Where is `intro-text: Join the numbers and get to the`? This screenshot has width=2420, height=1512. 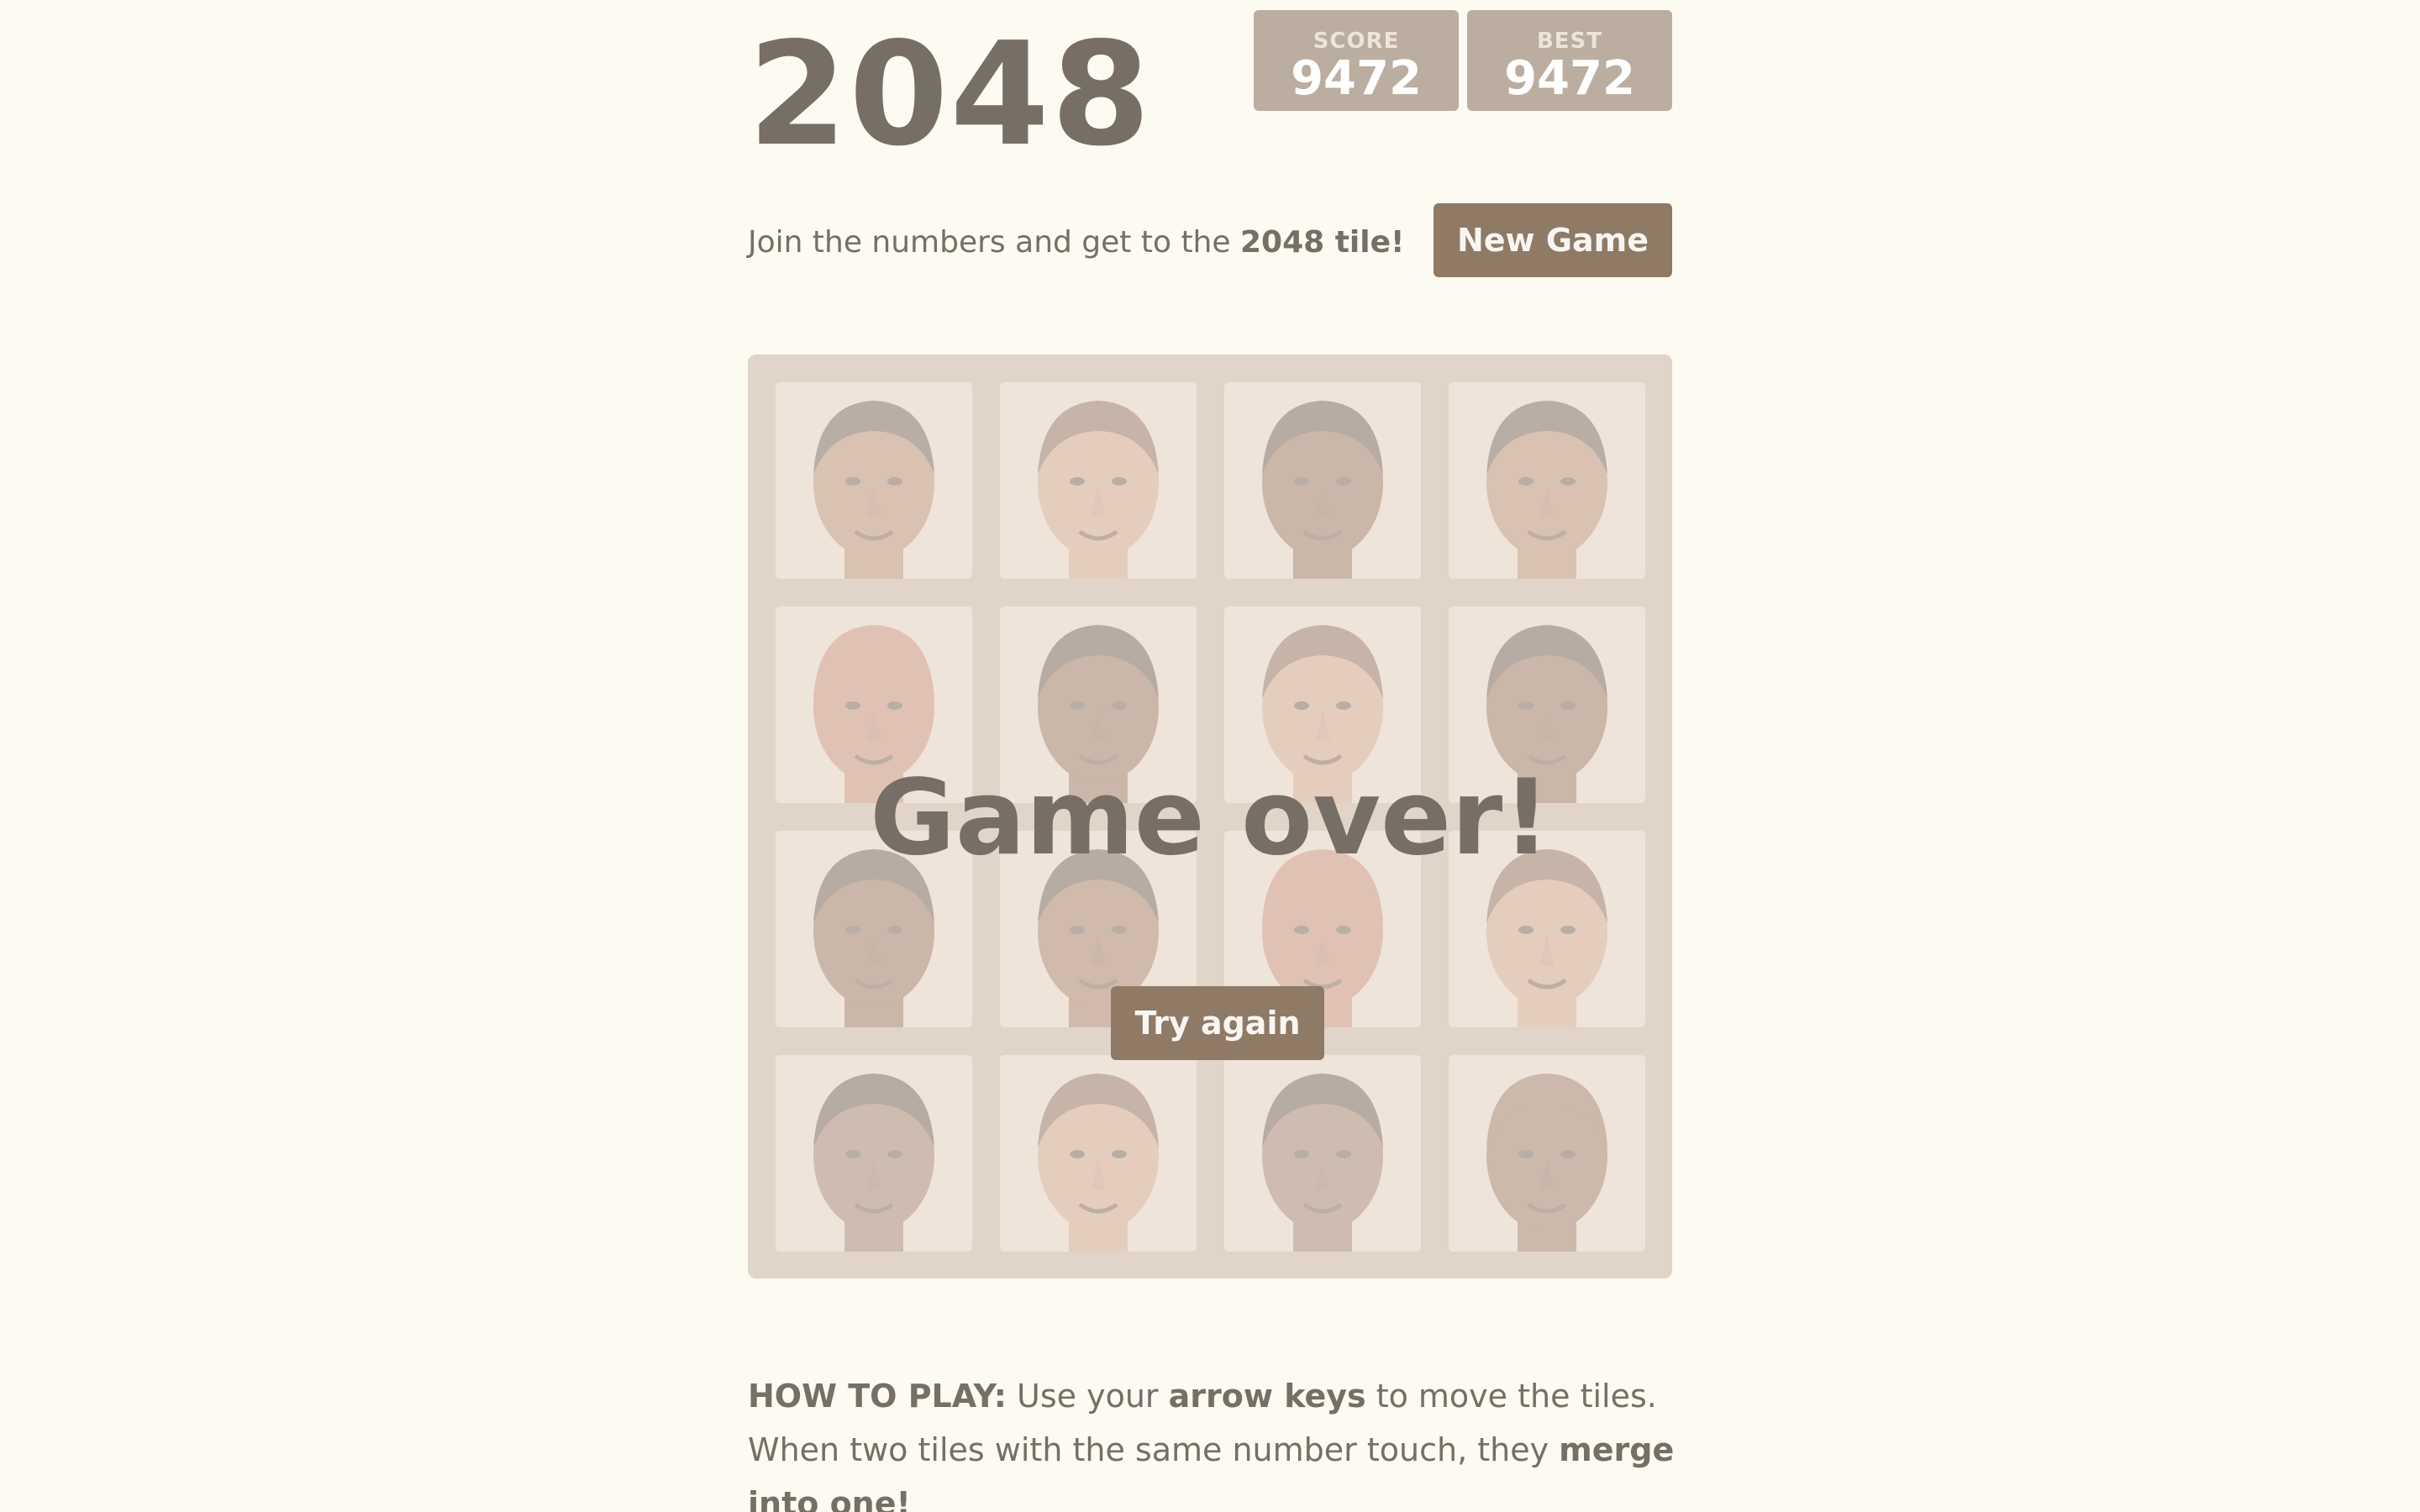
intro-text: Join the numbers and get to the is located at coordinates (994, 242).